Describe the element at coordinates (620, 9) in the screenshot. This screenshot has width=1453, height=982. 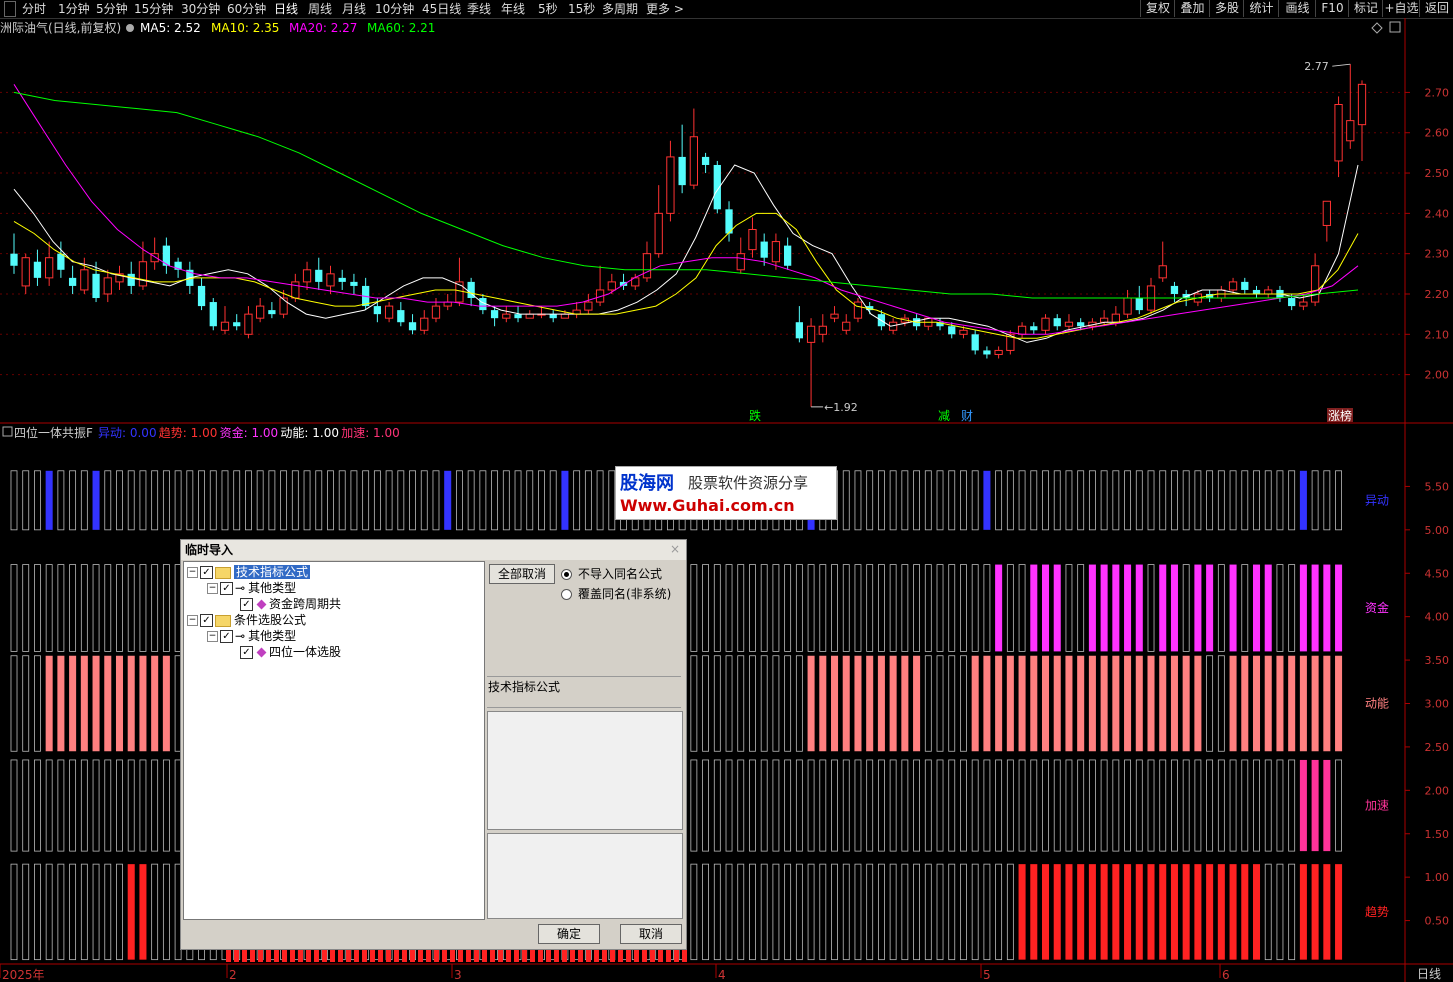
I see `period-tab-15: 多周期` at that location.